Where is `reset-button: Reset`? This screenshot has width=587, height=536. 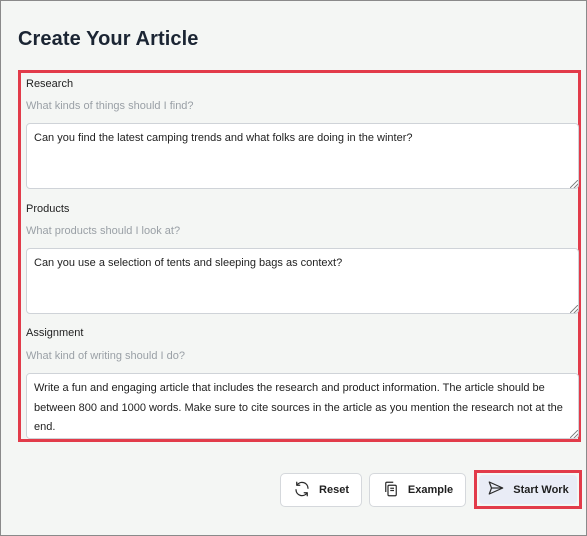 reset-button: Reset is located at coordinates (321, 490).